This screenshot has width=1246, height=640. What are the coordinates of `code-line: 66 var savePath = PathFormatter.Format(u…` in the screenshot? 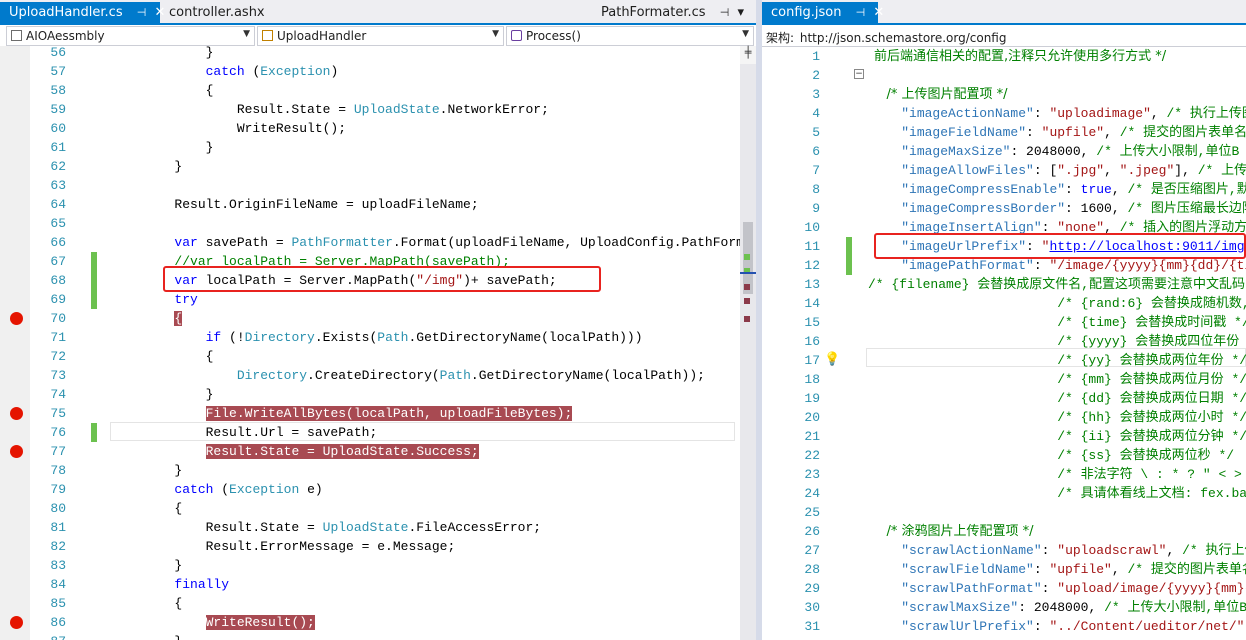 It's located at (370, 242).